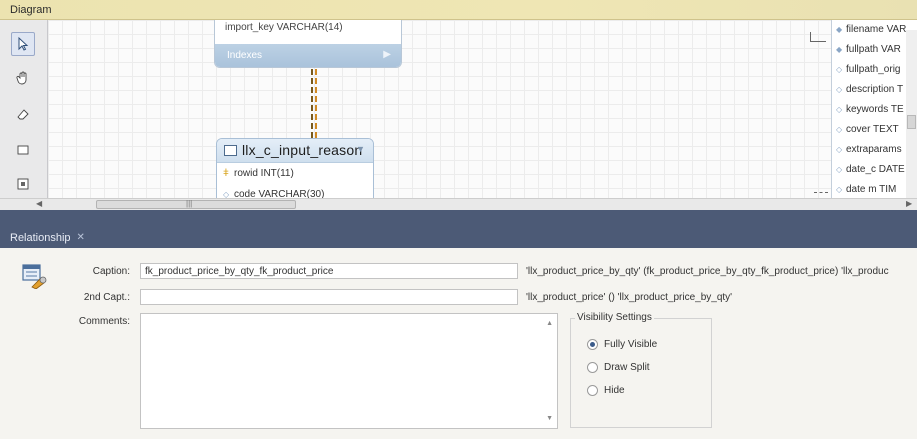 The height and width of the screenshot is (439, 917). Describe the element at coordinates (329, 297) in the screenshot. I see `second-caption-field` at that location.